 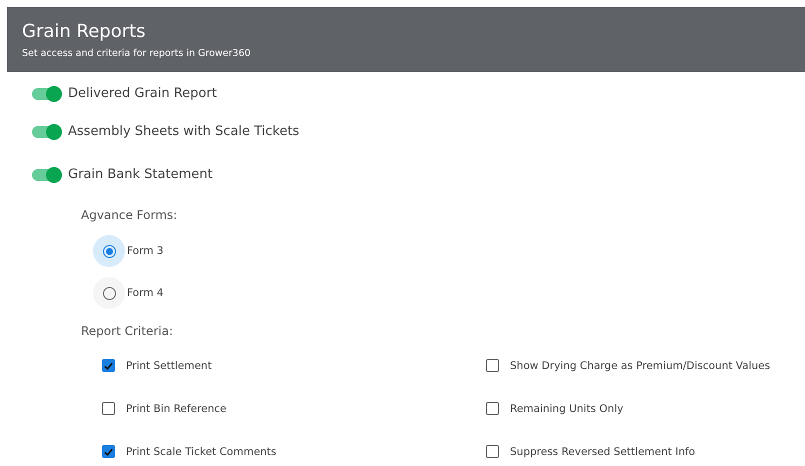 I want to click on report-label: Delivered Grain Report, so click(x=142, y=93).